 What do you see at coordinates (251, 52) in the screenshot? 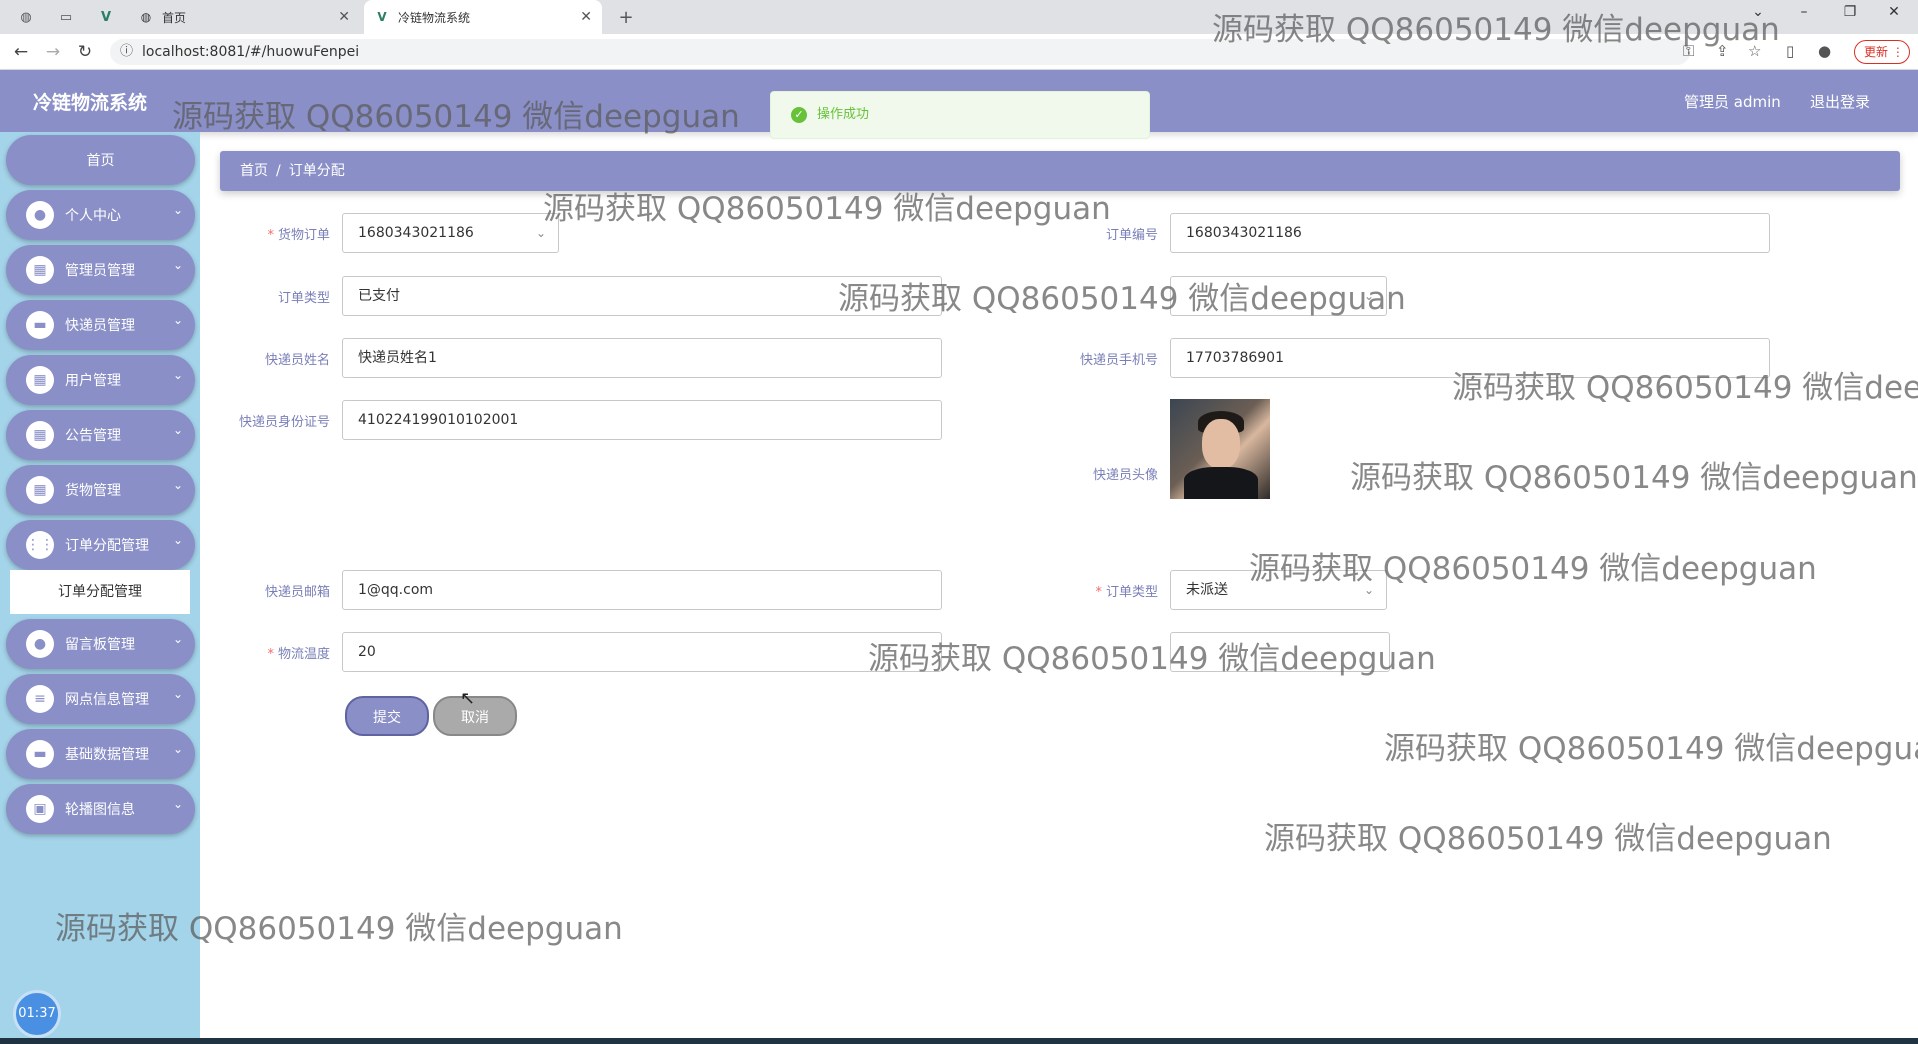
I see `url-text: localhost:8081/#/huowuFenpei` at bounding box center [251, 52].